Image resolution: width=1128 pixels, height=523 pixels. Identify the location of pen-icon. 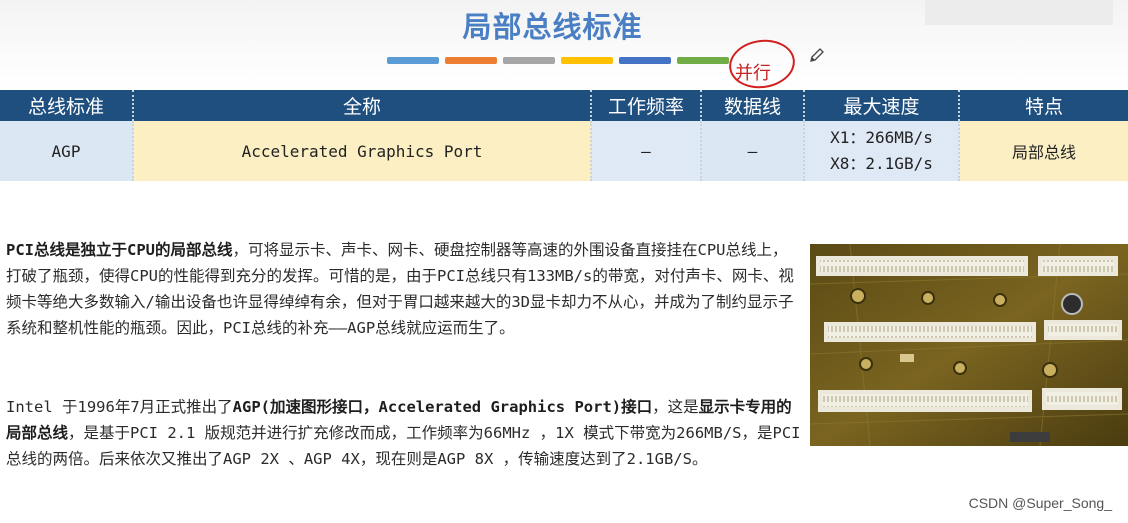
(817, 55).